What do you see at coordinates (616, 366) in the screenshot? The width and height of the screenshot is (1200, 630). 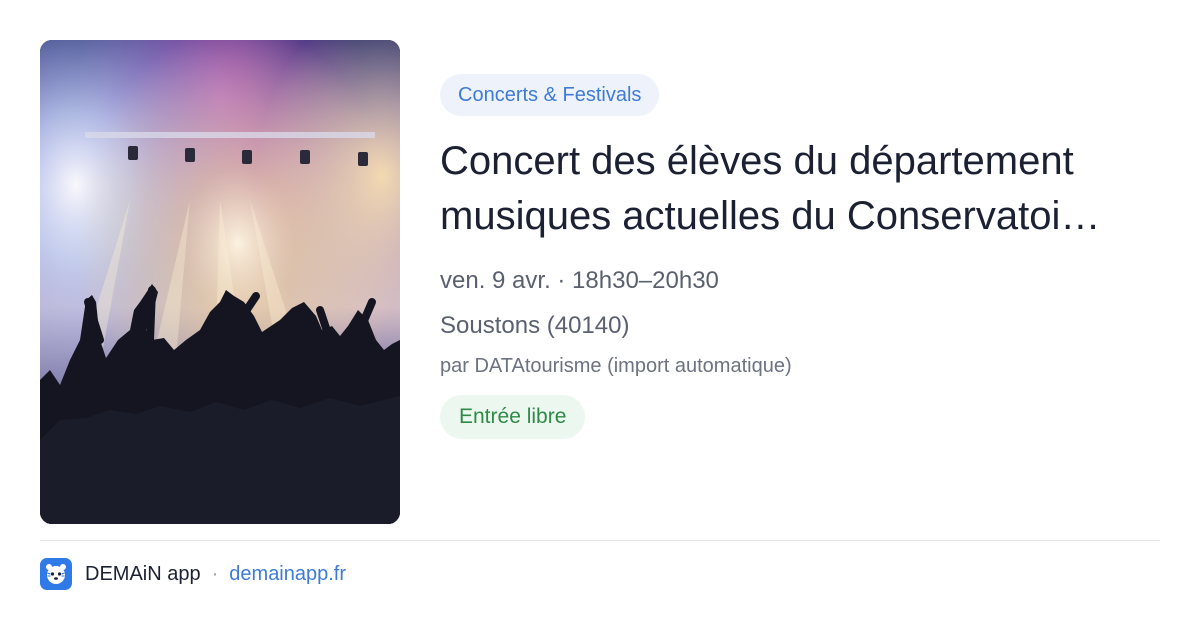 I see `event-source: par DATAtourisme (import automatique)` at bounding box center [616, 366].